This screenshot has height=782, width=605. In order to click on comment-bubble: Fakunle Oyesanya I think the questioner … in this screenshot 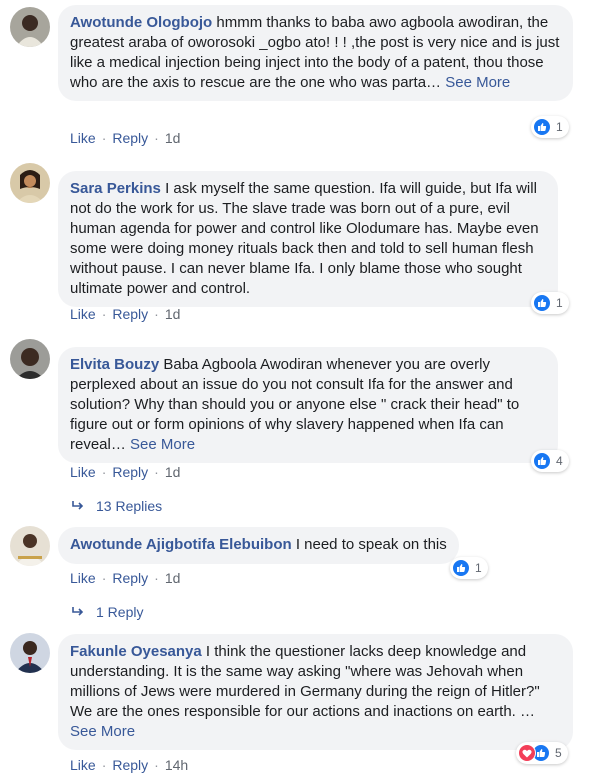, I will do `click(315, 692)`.